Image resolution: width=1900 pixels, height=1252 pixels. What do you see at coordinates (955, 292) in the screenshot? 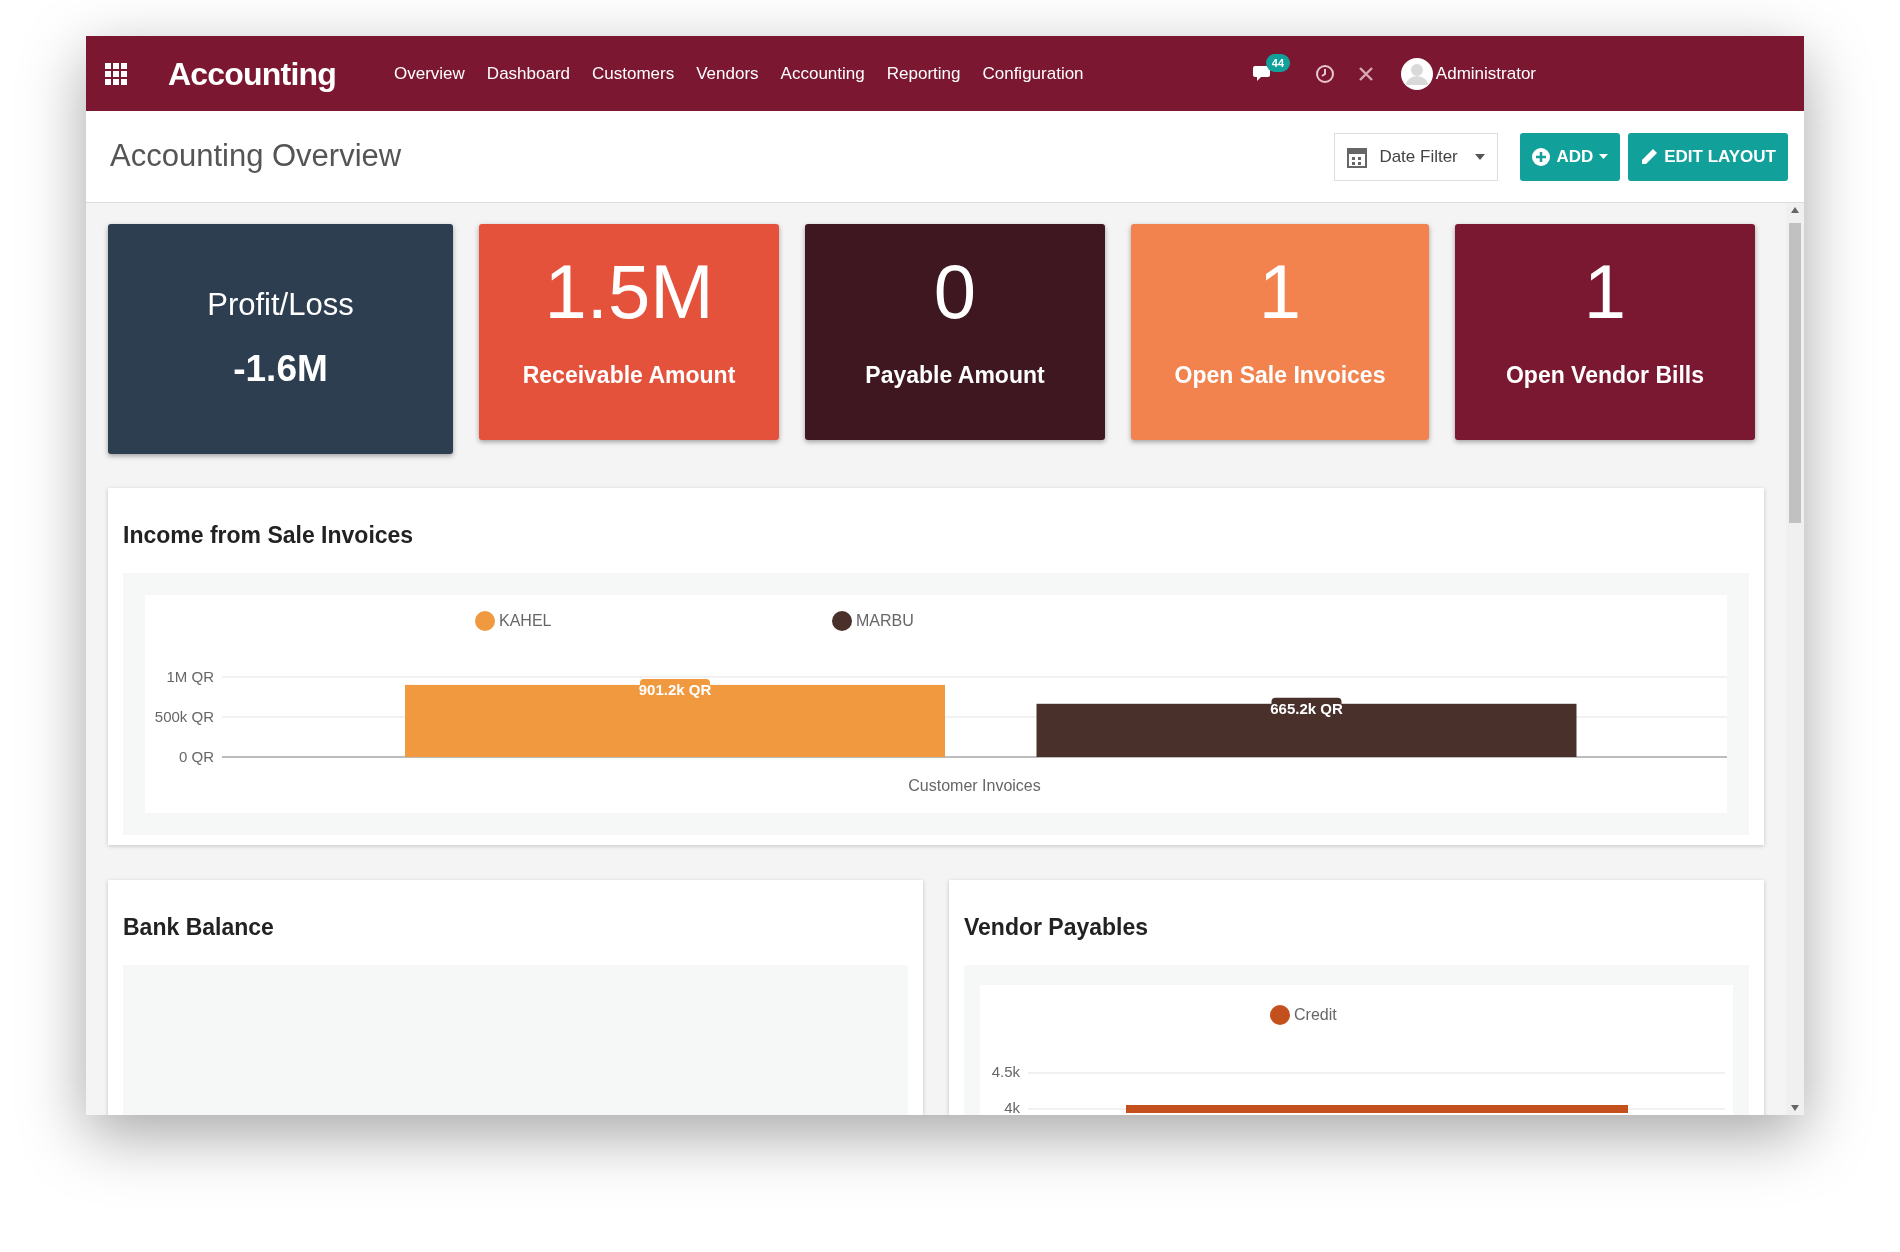
I see `kpi-number: 0` at bounding box center [955, 292].